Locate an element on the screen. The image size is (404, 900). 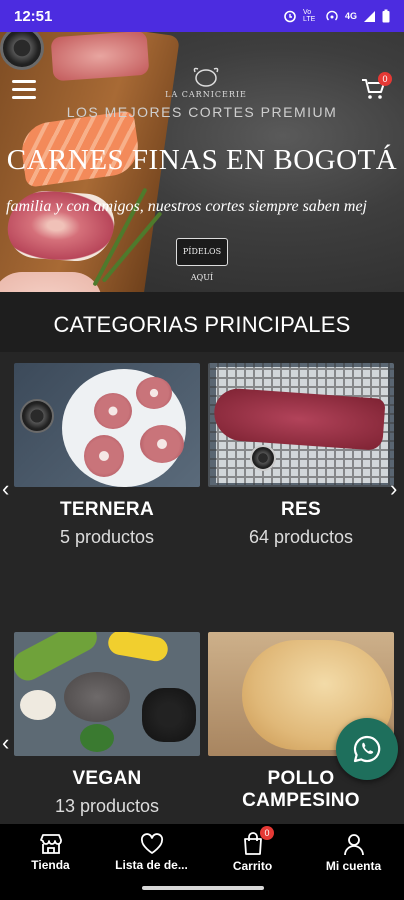
chicken-breast-image is located at coordinates (51, 282).